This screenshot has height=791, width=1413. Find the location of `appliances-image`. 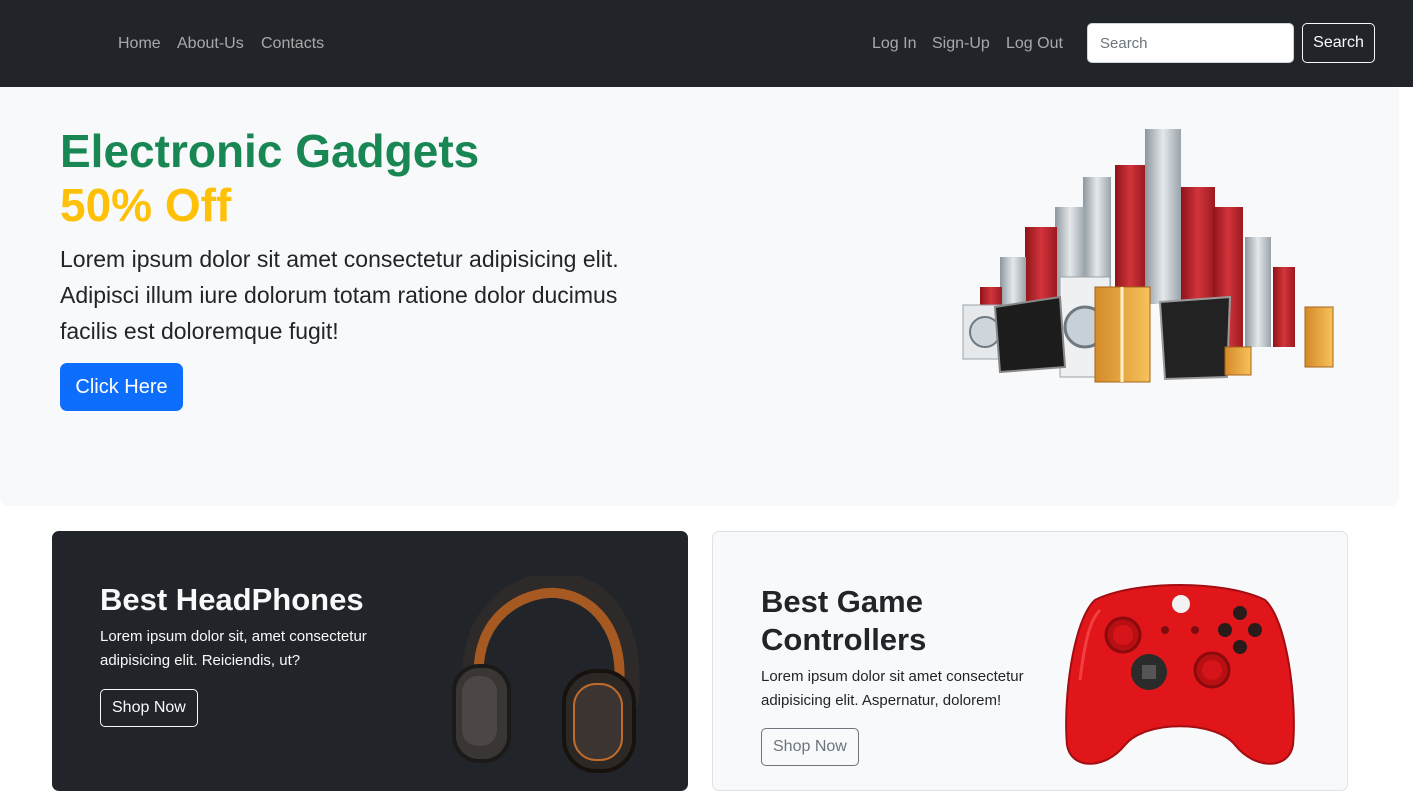

appliances-image is located at coordinates (1148, 256).